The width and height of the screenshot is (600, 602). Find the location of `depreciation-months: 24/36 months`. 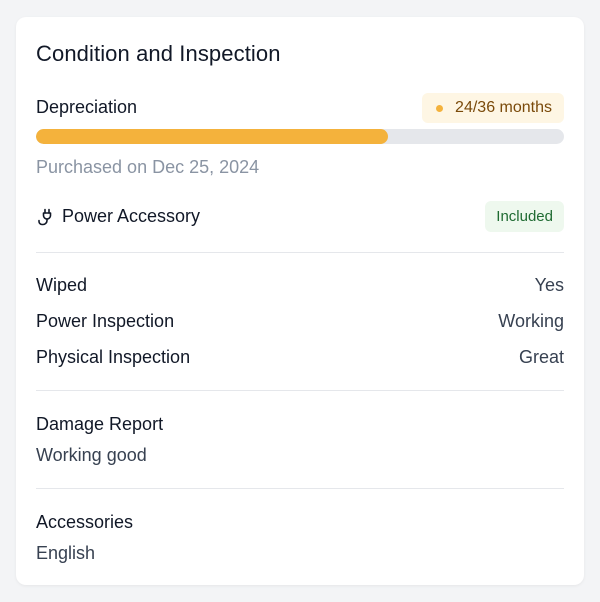

depreciation-months: 24/36 months is located at coordinates (503, 107).